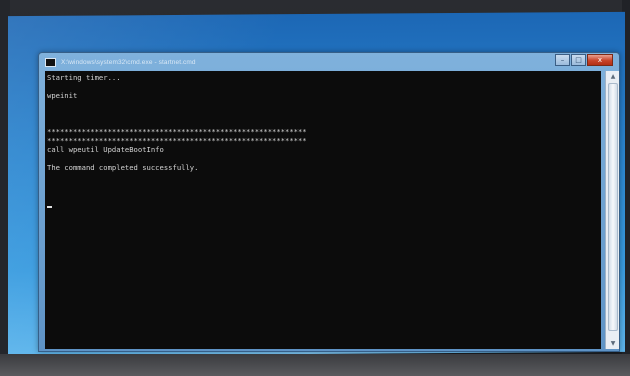  I want to click on scroll-down-icon: ▼, so click(613, 343).